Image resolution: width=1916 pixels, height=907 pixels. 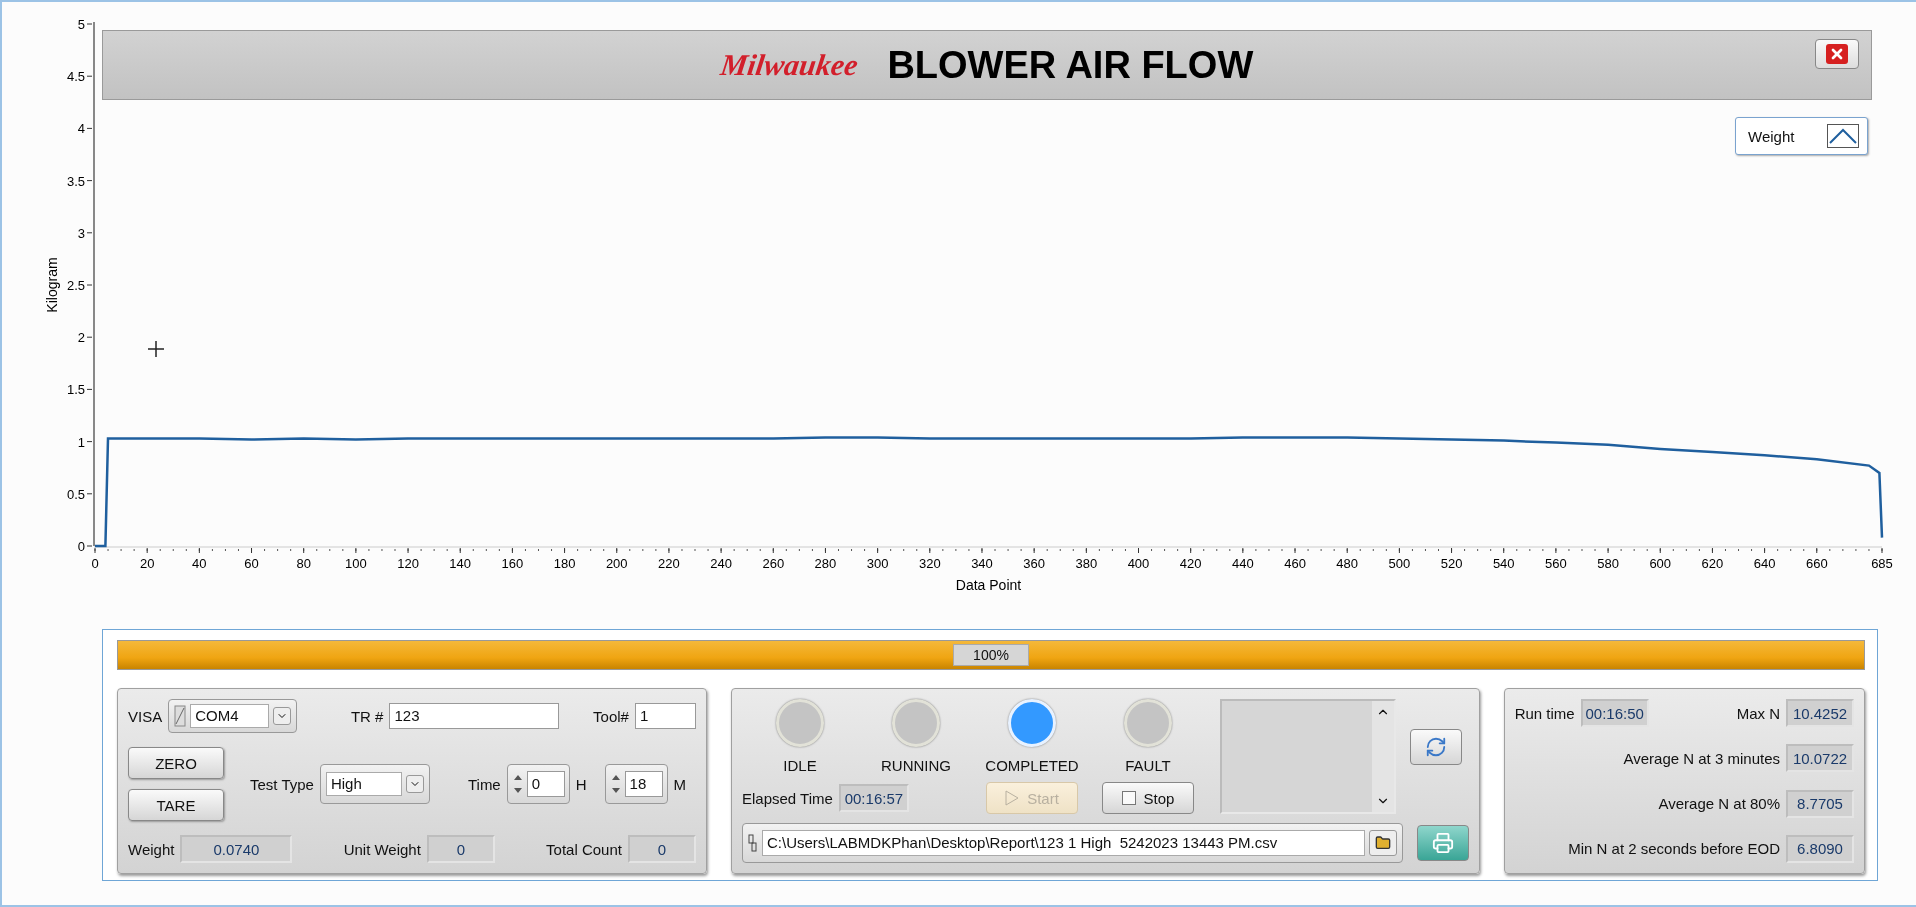 I want to click on print-button, so click(x=1442, y=843).